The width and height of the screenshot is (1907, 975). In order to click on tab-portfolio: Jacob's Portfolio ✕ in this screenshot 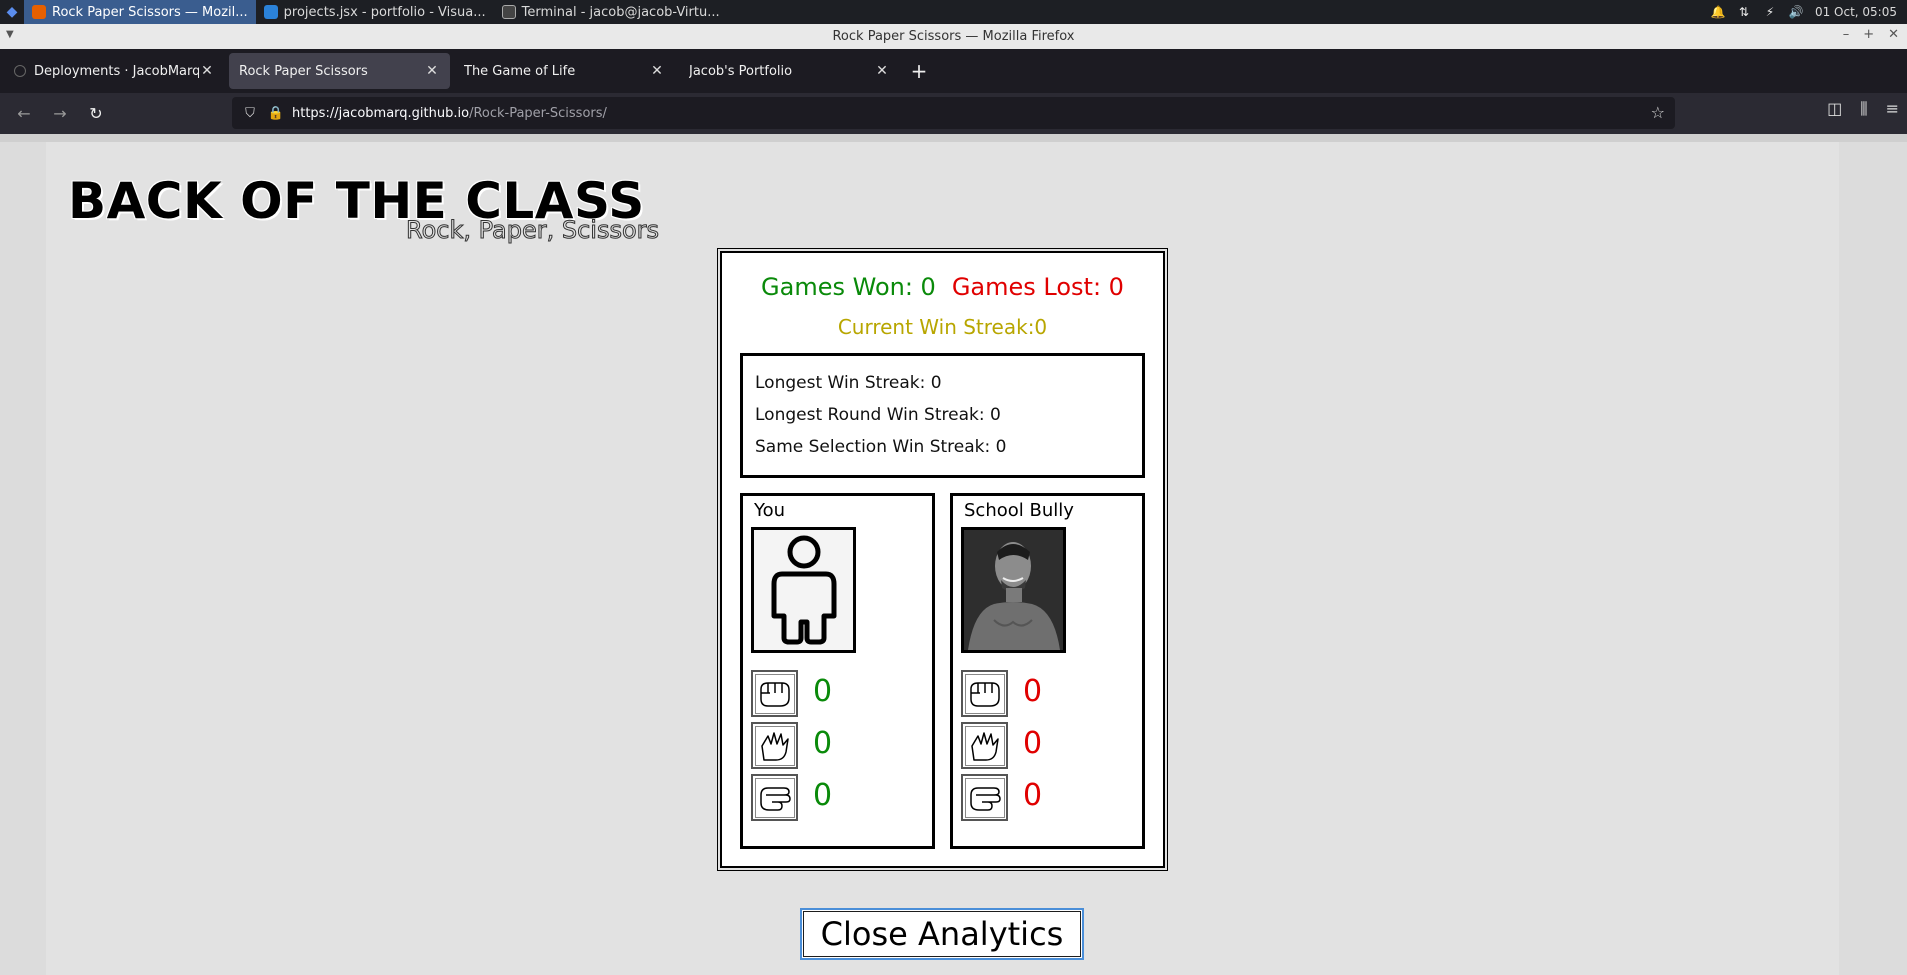, I will do `click(789, 71)`.